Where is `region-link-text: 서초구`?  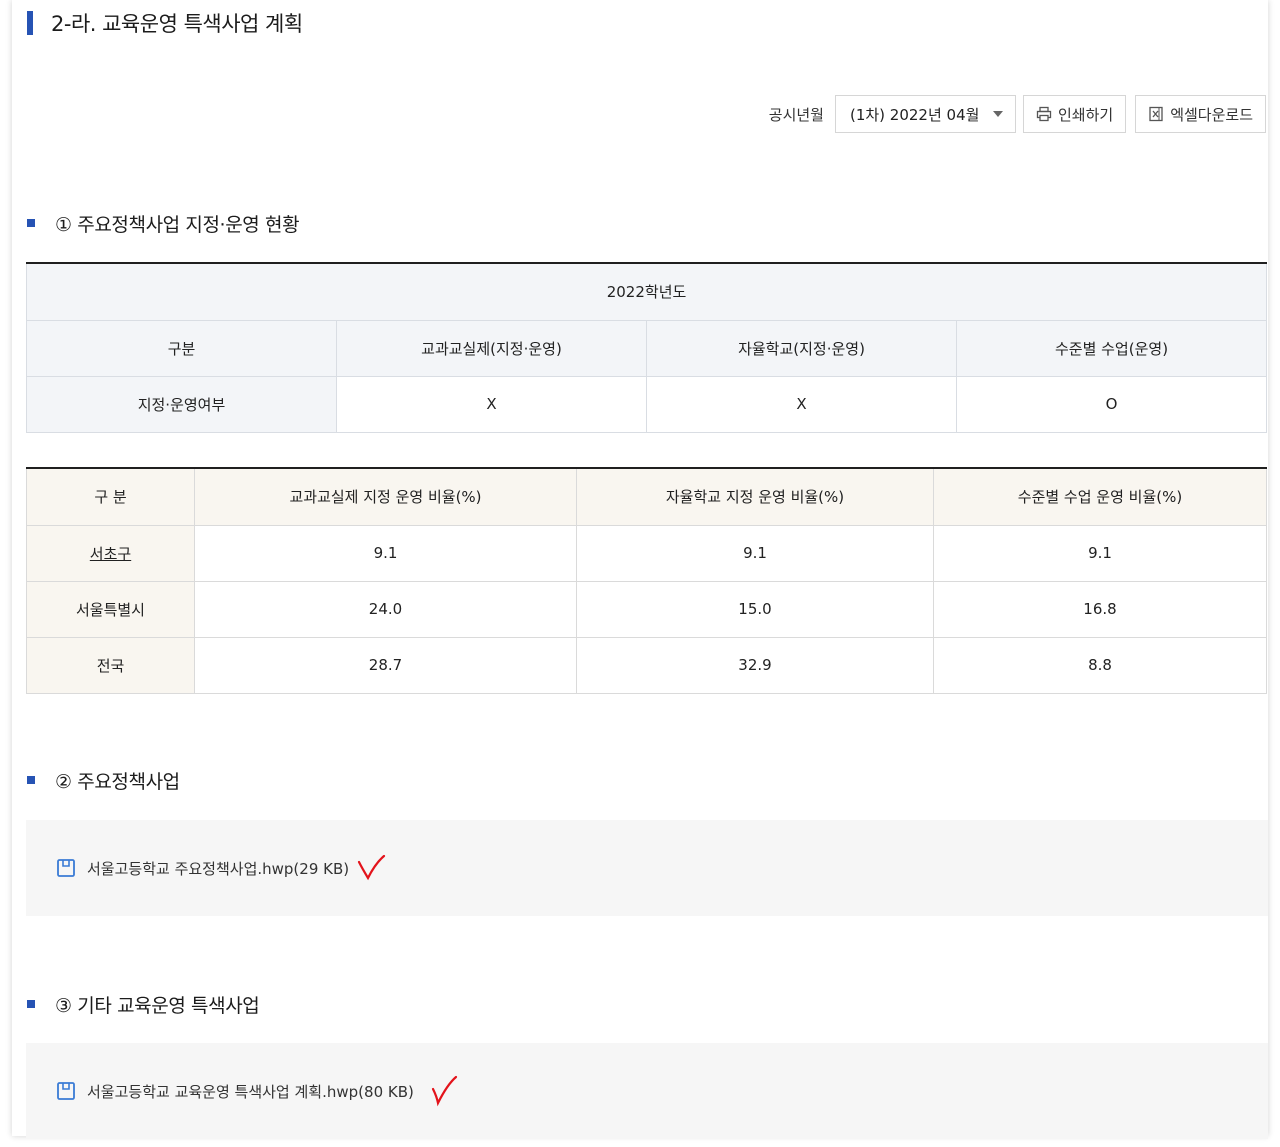 region-link-text: 서초구 is located at coordinates (110, 554).